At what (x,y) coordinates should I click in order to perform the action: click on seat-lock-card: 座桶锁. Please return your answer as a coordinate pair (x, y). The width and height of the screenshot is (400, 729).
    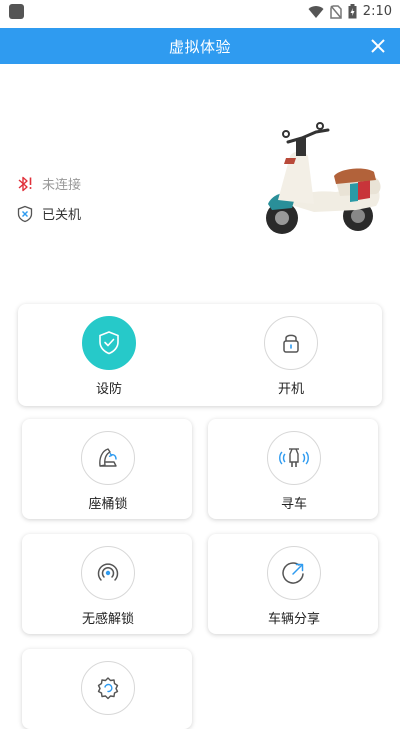
    Looking at the image, I should click on (107, 469).